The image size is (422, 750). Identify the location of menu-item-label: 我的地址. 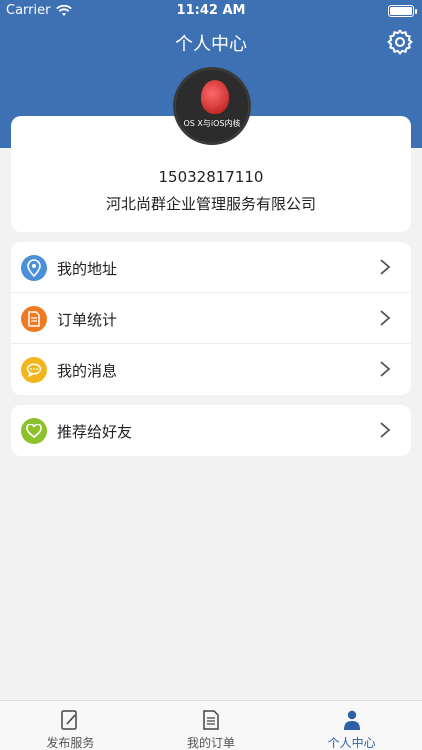
(87, 269).